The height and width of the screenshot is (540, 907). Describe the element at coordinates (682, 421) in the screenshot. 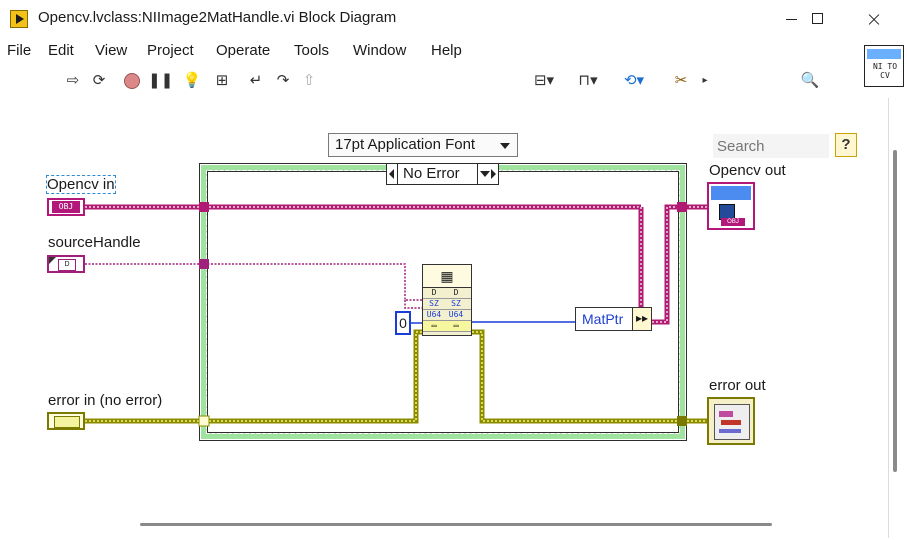

I see `error-output-tunnel` at that location.